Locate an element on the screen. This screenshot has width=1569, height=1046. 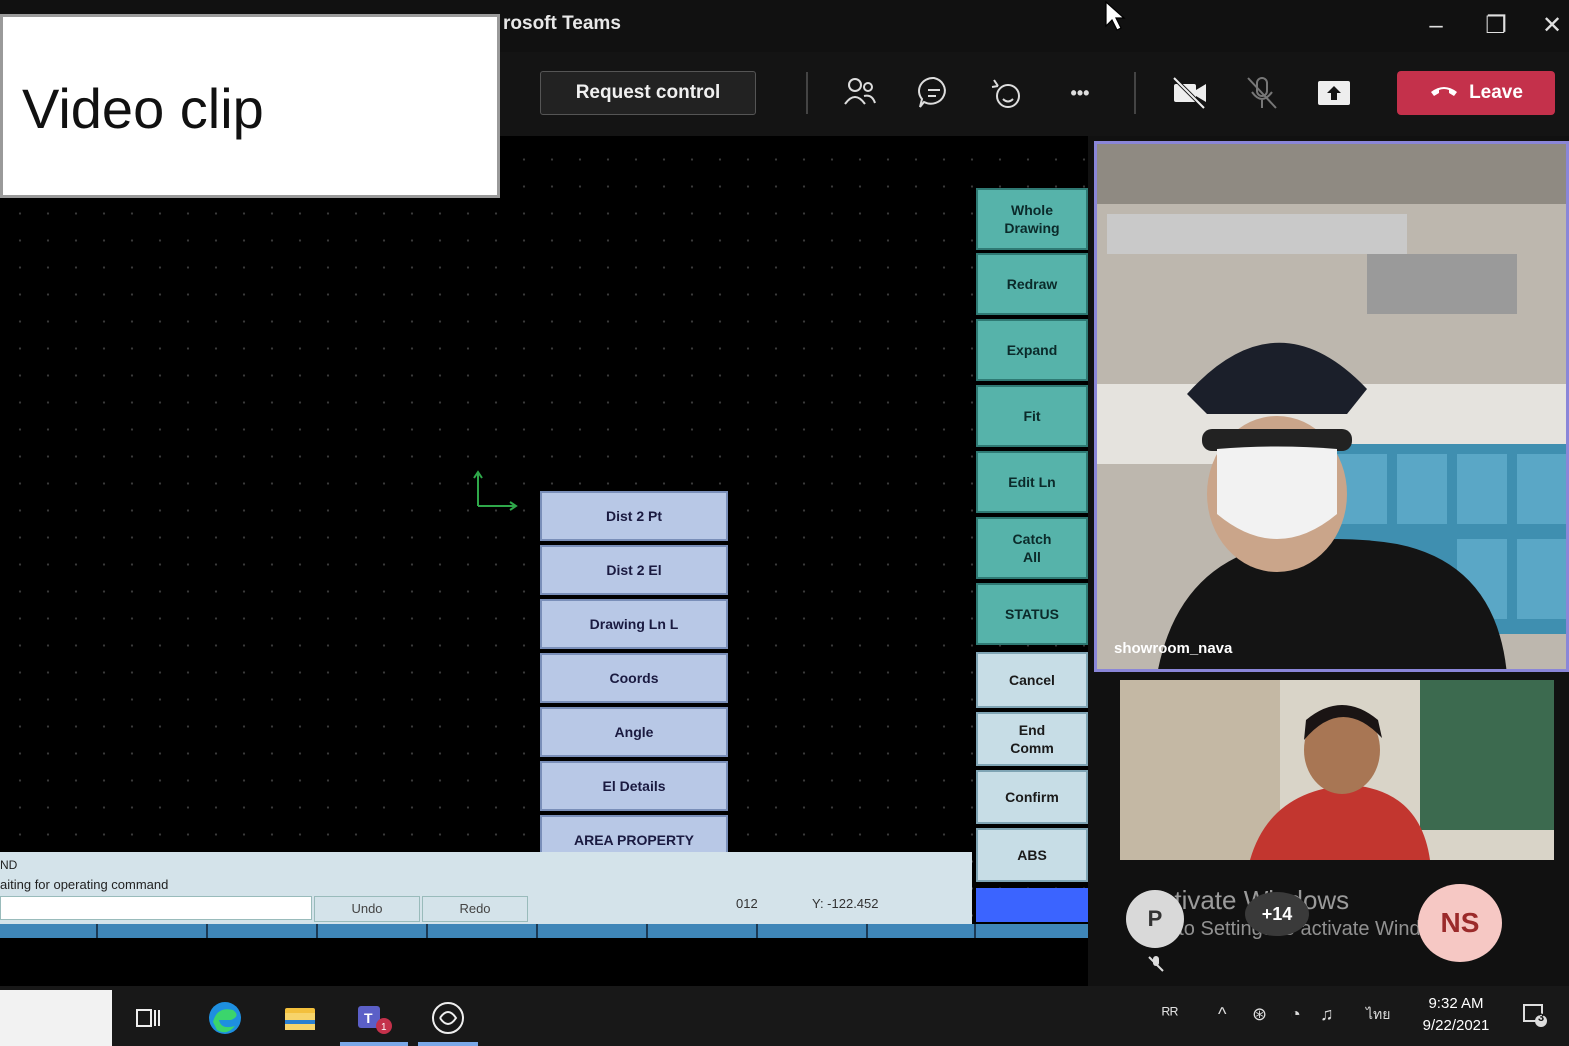
measure-menu-item: Drawing Ln L is located at coordinates (634, 624).